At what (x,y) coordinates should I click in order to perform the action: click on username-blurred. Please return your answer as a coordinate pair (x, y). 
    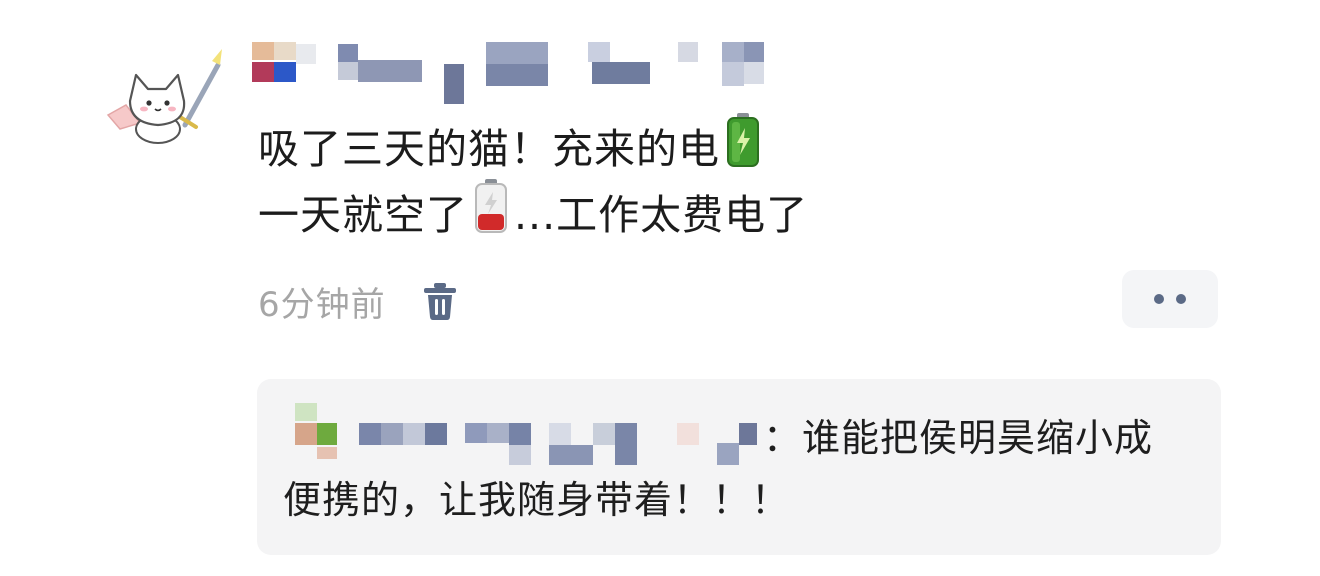
    Looking at the image, I should click on (518, 73).